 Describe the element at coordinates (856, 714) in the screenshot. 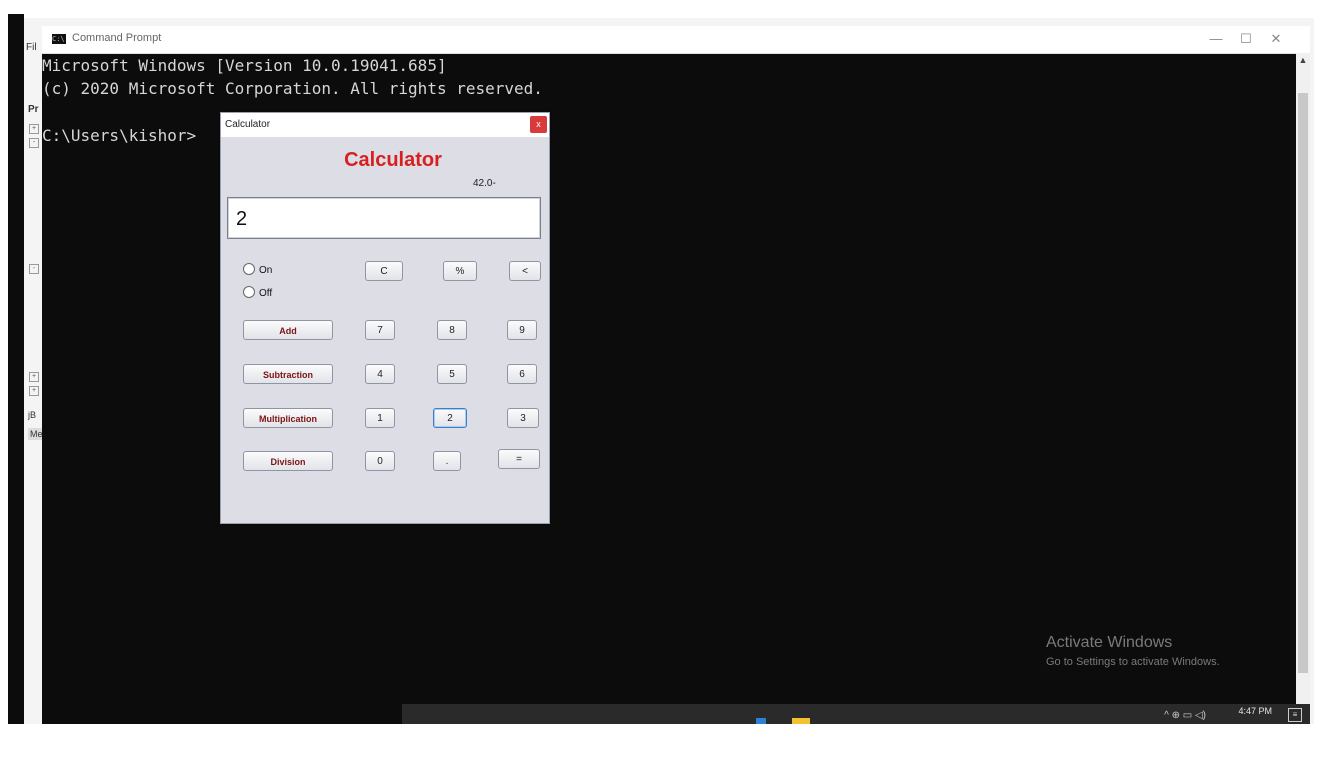

I see `taskbar: ^ ⊕ ▭ ◁) 4:47 PM ≡` at that location.